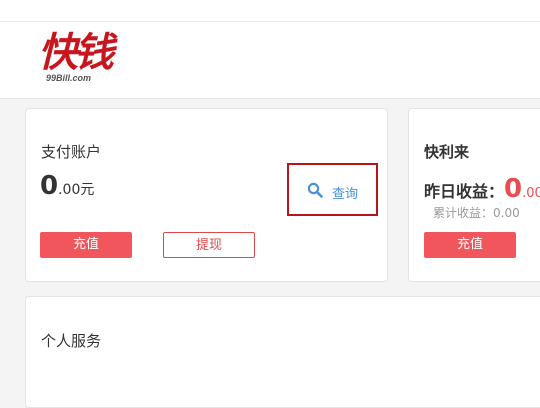 Image resolution: width=540 pixels, height=408 pixels. I want to click on personal-service-title: 个人服务, so click(71, 341).